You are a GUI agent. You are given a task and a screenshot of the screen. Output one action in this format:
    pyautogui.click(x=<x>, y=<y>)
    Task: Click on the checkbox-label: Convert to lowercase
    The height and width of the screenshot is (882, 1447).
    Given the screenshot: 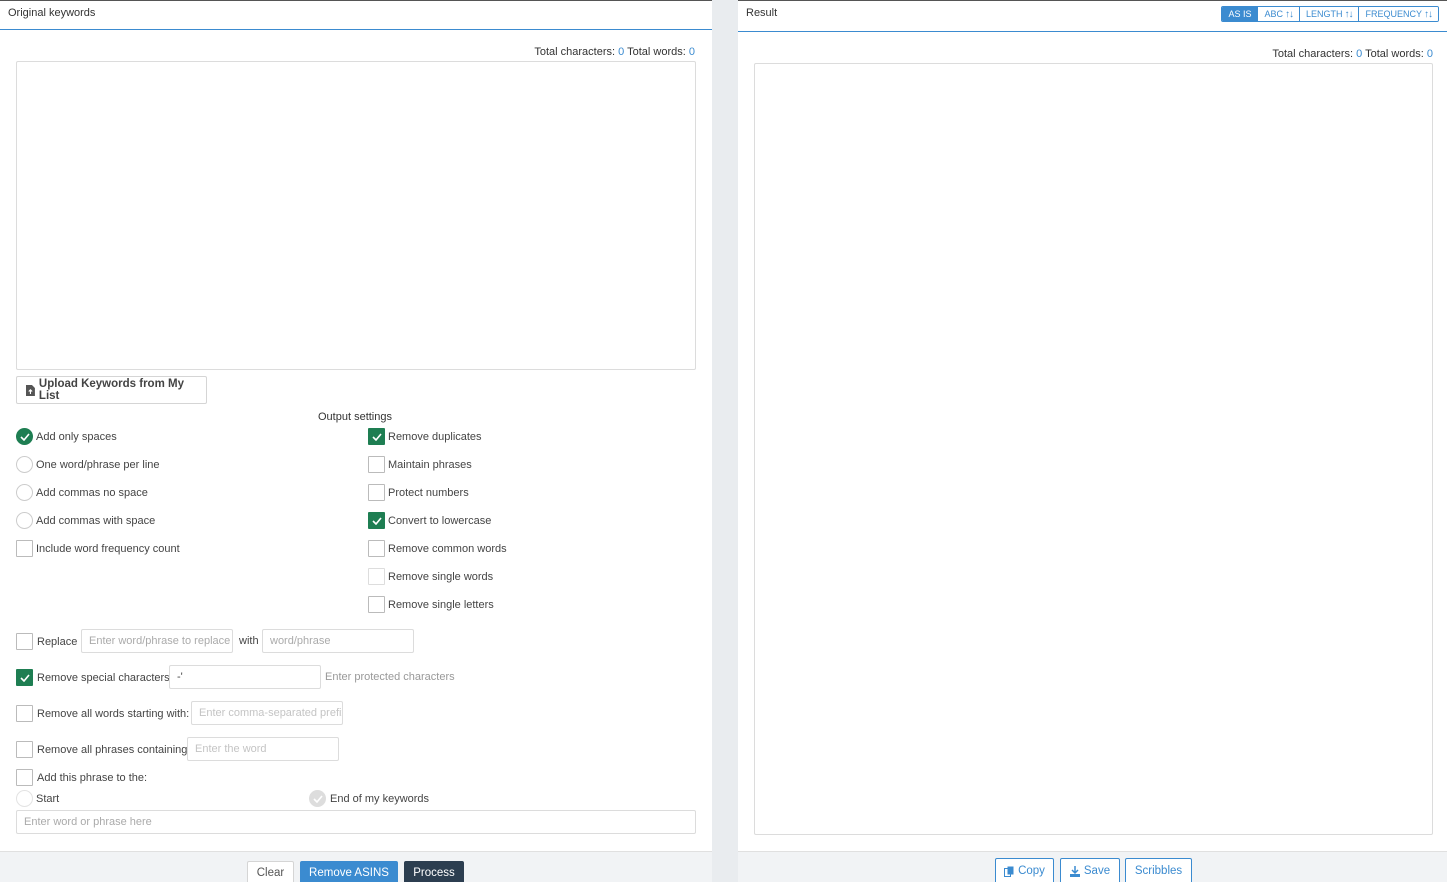 What is the action you would take?
    pyautogui.click(x=440, y=520)
    